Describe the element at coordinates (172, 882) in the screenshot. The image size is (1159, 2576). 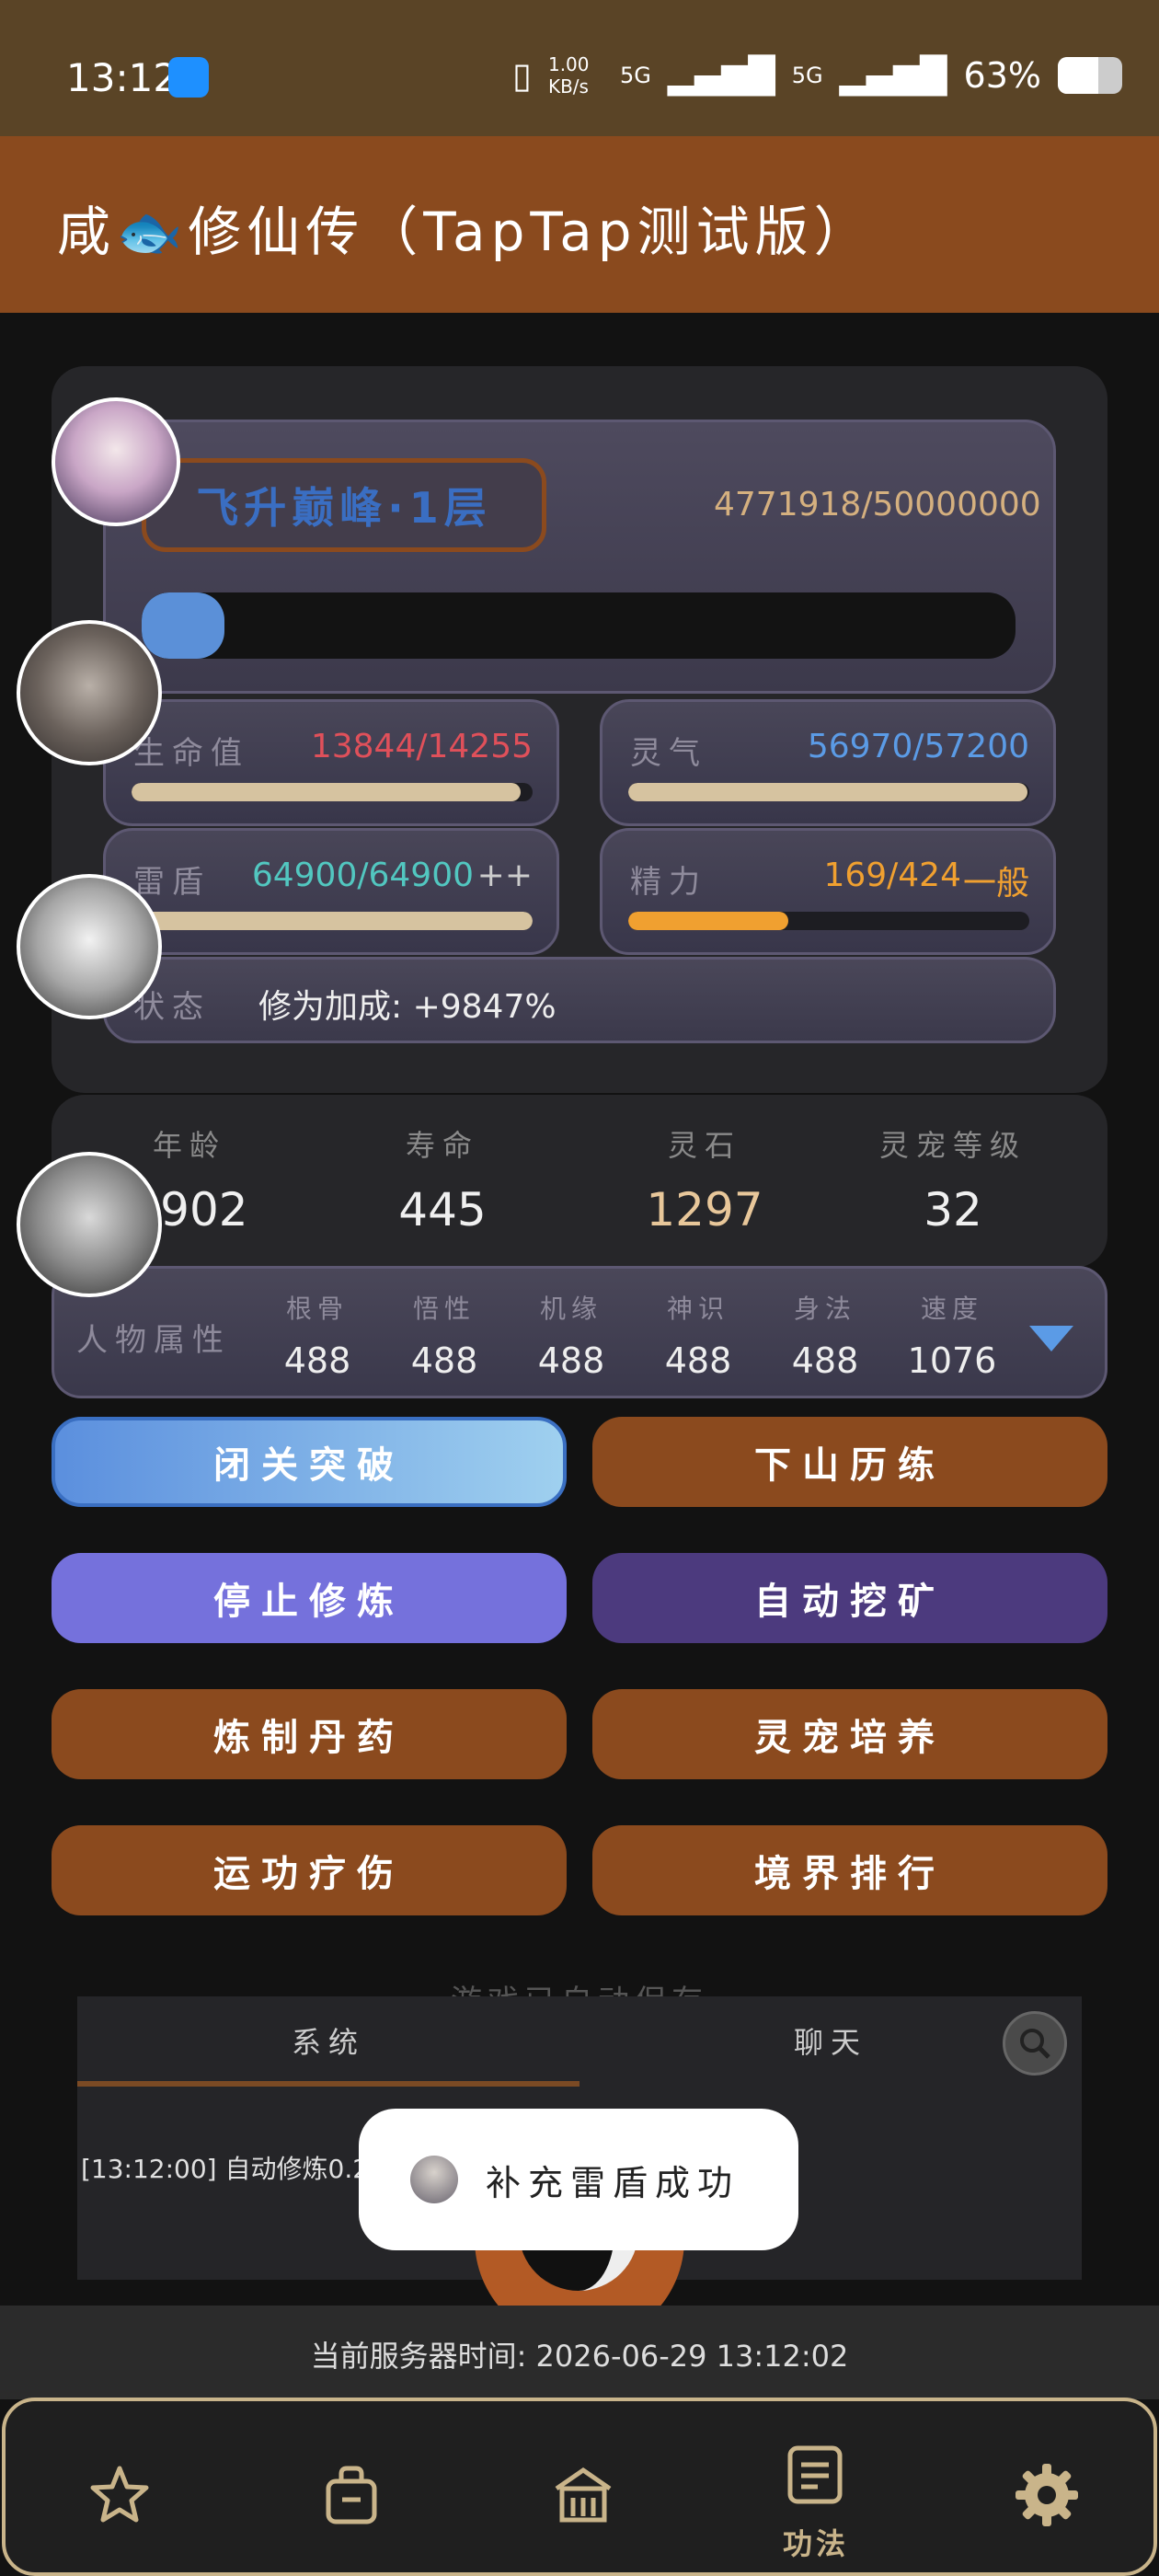
I see `shield-label: 雷盾` at that location.